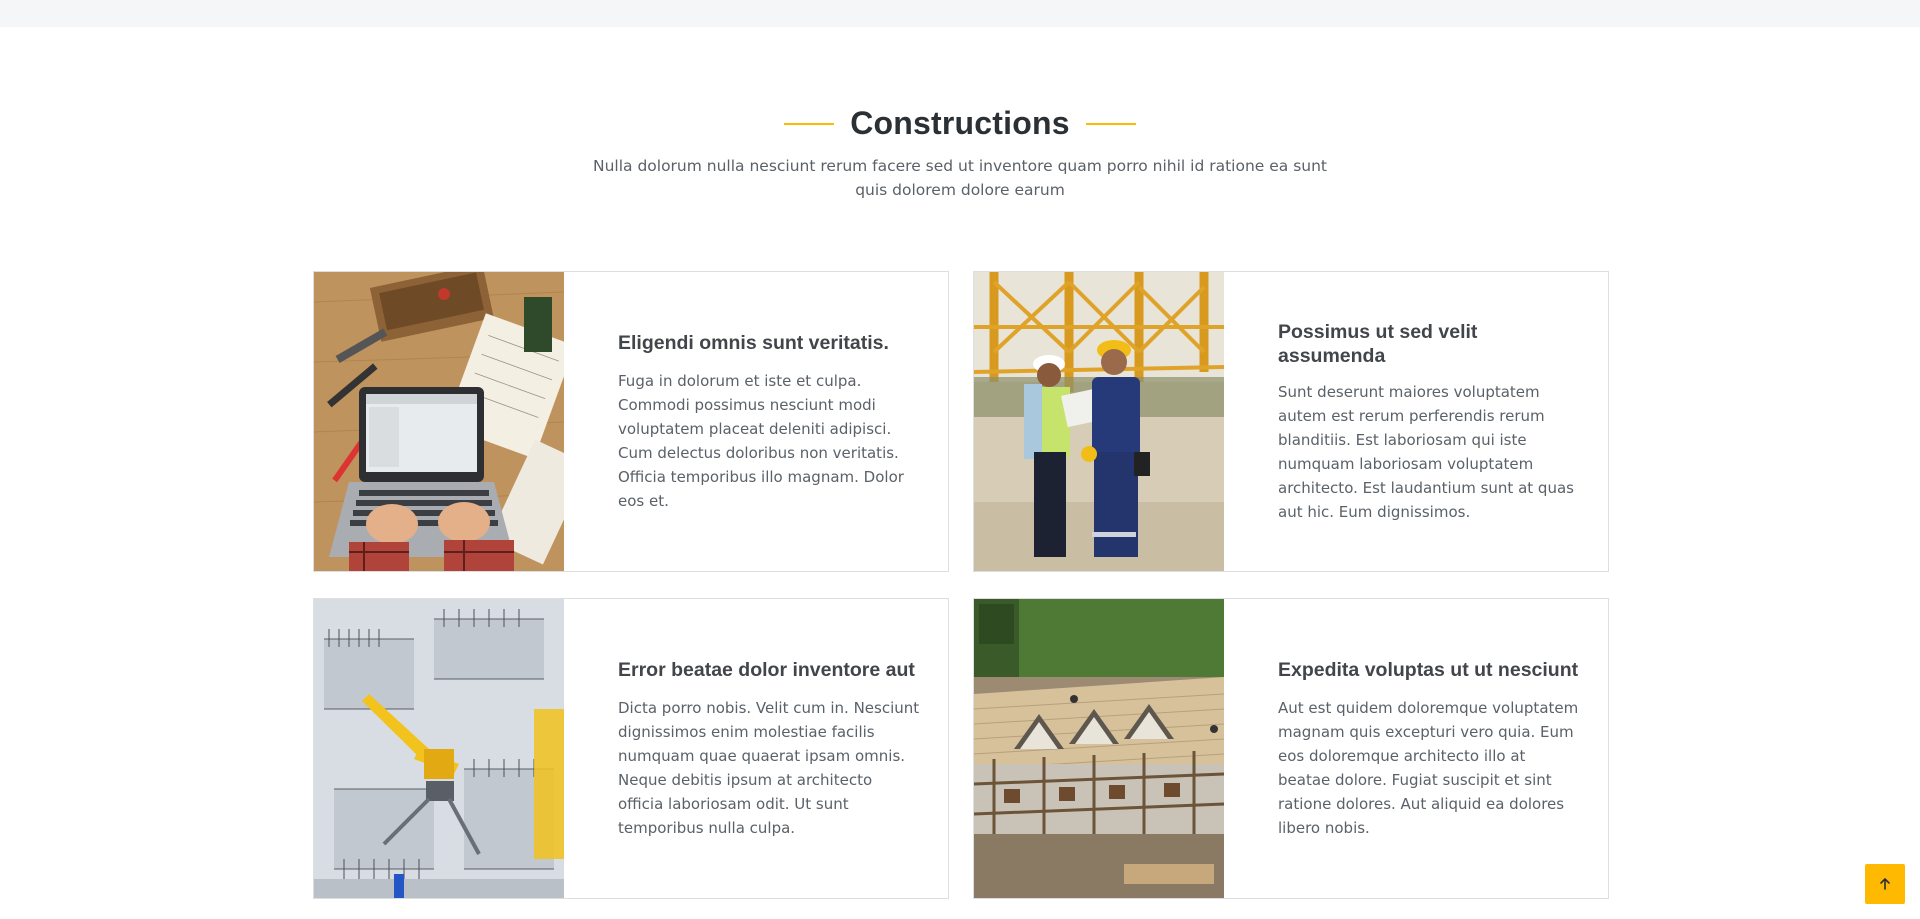  Describe the element at coordinates (1099, 421) in the screenshot. I see `card-image-engineers` at that location.